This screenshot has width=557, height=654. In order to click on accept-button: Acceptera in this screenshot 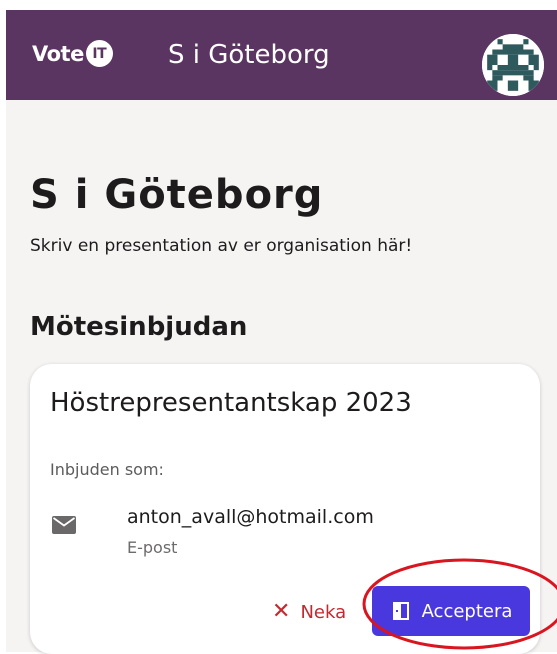, I will do `click(451, 611)`.